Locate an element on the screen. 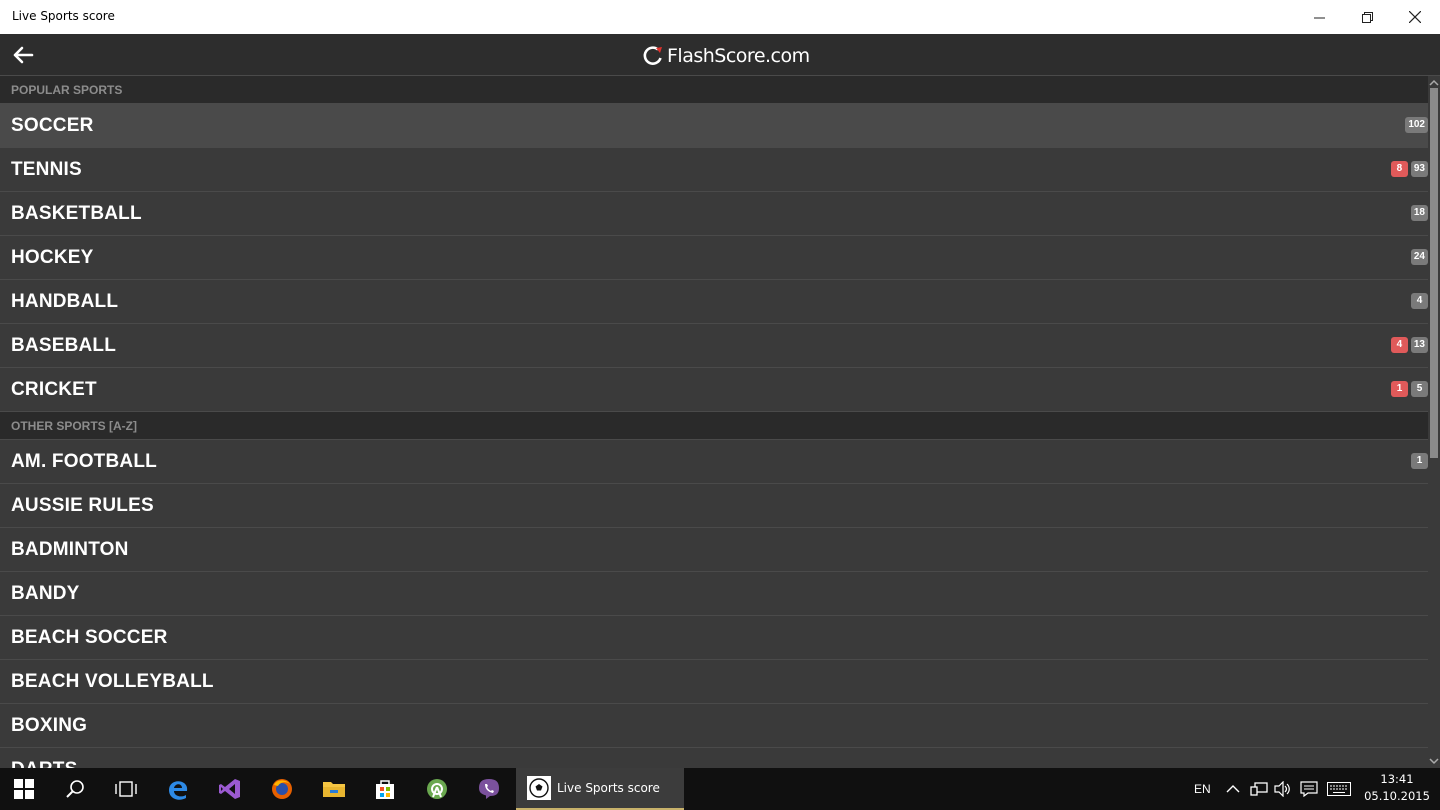  app-header: FlashScore.com is located at coordinates (720, 55).